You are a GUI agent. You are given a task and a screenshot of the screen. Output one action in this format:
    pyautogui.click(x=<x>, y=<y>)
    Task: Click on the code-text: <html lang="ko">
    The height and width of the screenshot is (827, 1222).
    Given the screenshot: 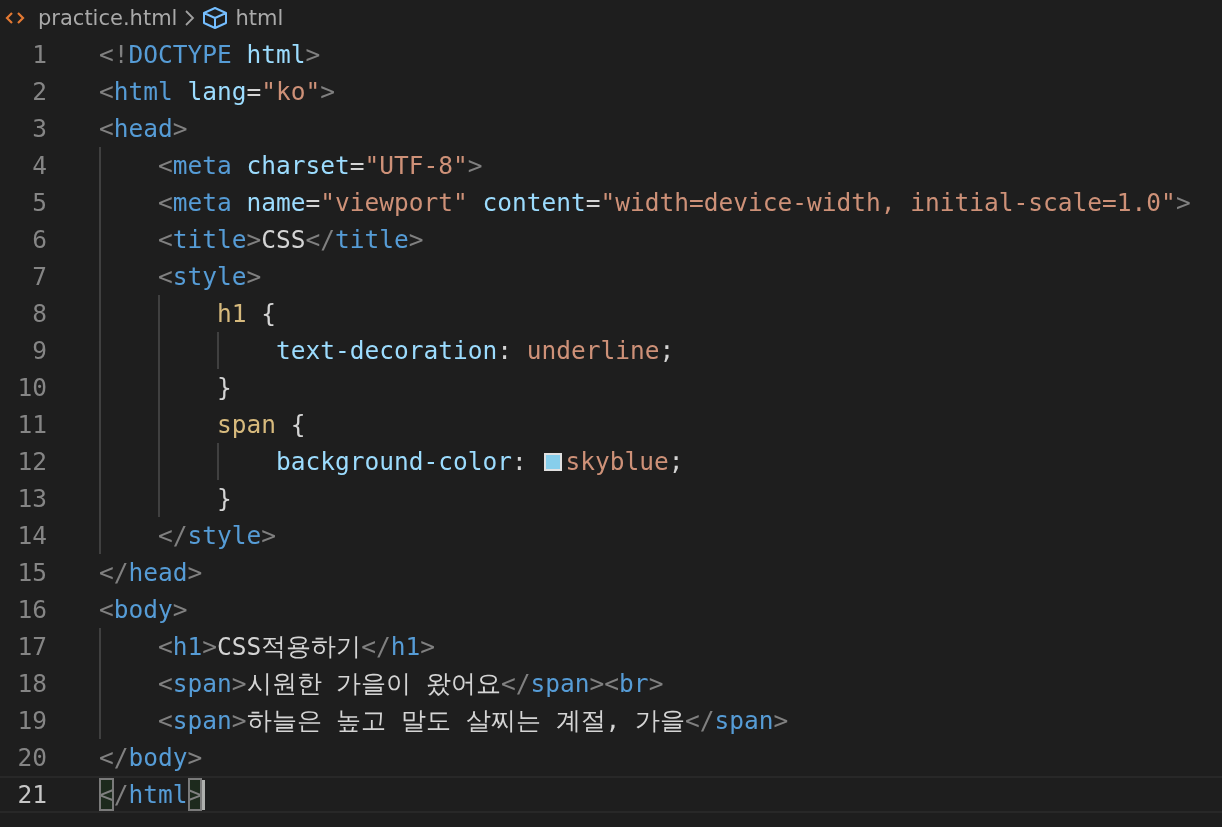 What is the action you would take?
    pyautogui.click(x=217, y=91)
    